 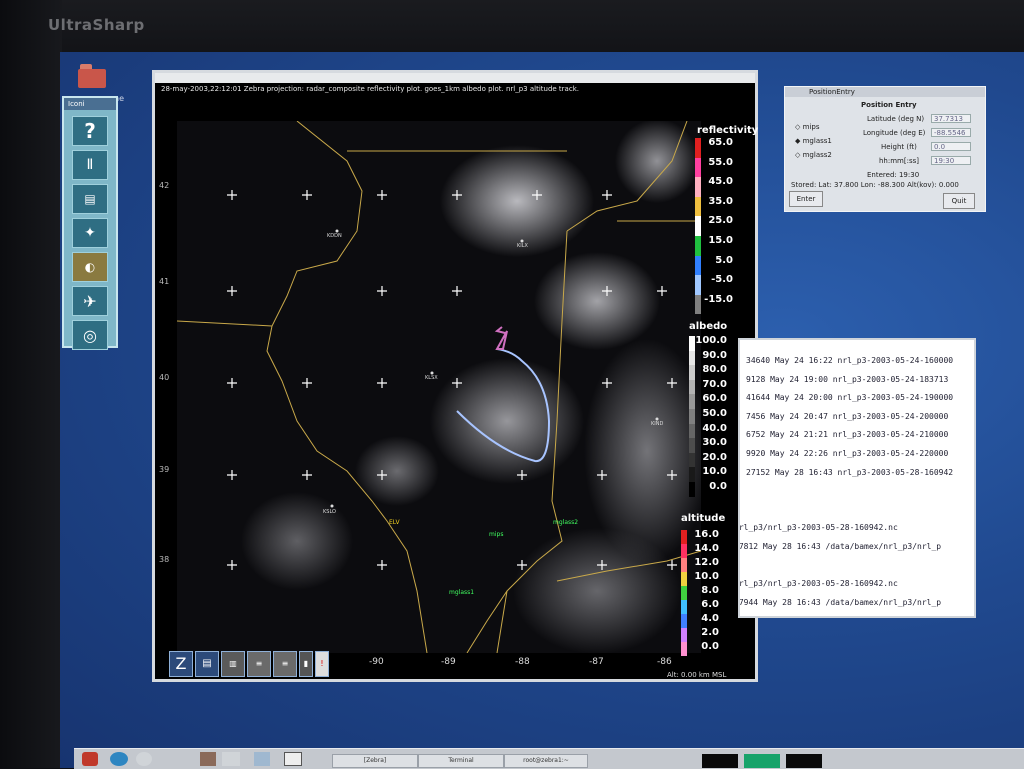 I want to click on reflectivity-legend-value: 15.0, so click(x=720, y=240).